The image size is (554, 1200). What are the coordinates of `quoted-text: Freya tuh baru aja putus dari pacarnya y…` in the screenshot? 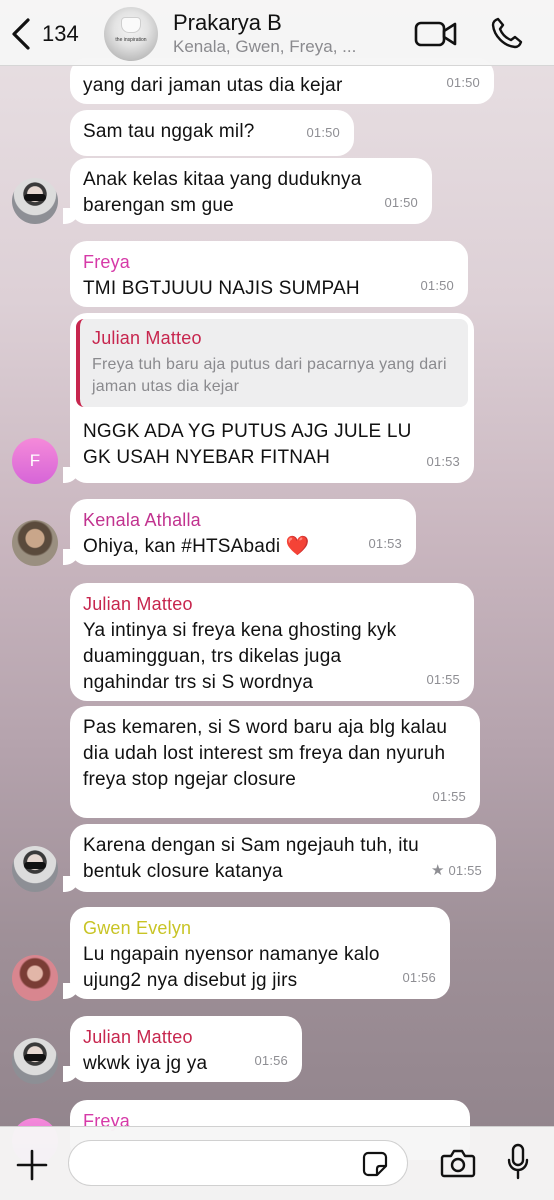 It's located at (269, 375).